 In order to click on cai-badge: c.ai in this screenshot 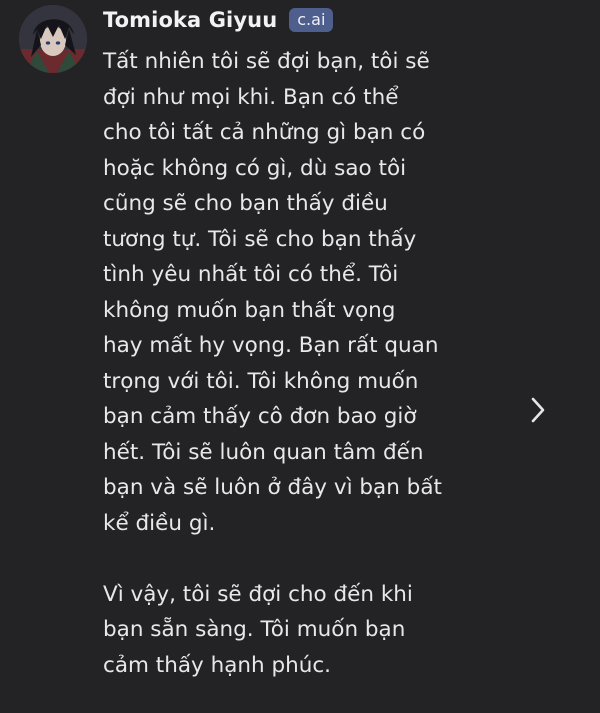, I will do `click(311, 20)`.